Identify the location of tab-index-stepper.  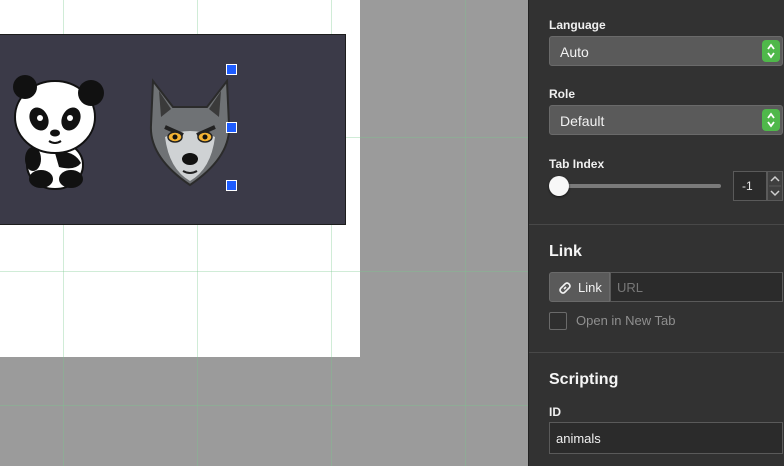
(775, 186).